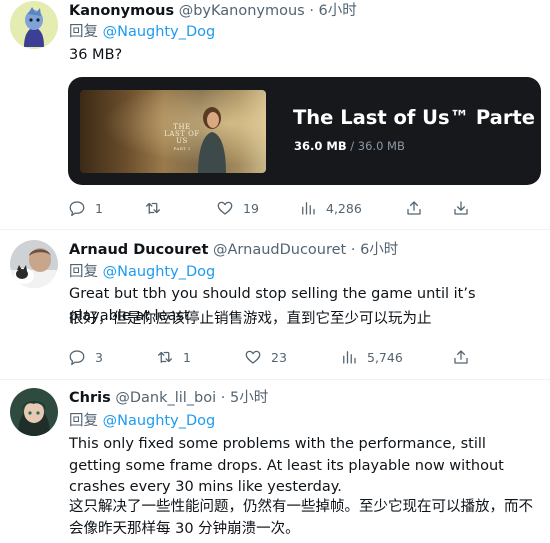  Describe the element at coordinates (187, 357) in the screenshot. I see `retweet-count: 1` at that location.